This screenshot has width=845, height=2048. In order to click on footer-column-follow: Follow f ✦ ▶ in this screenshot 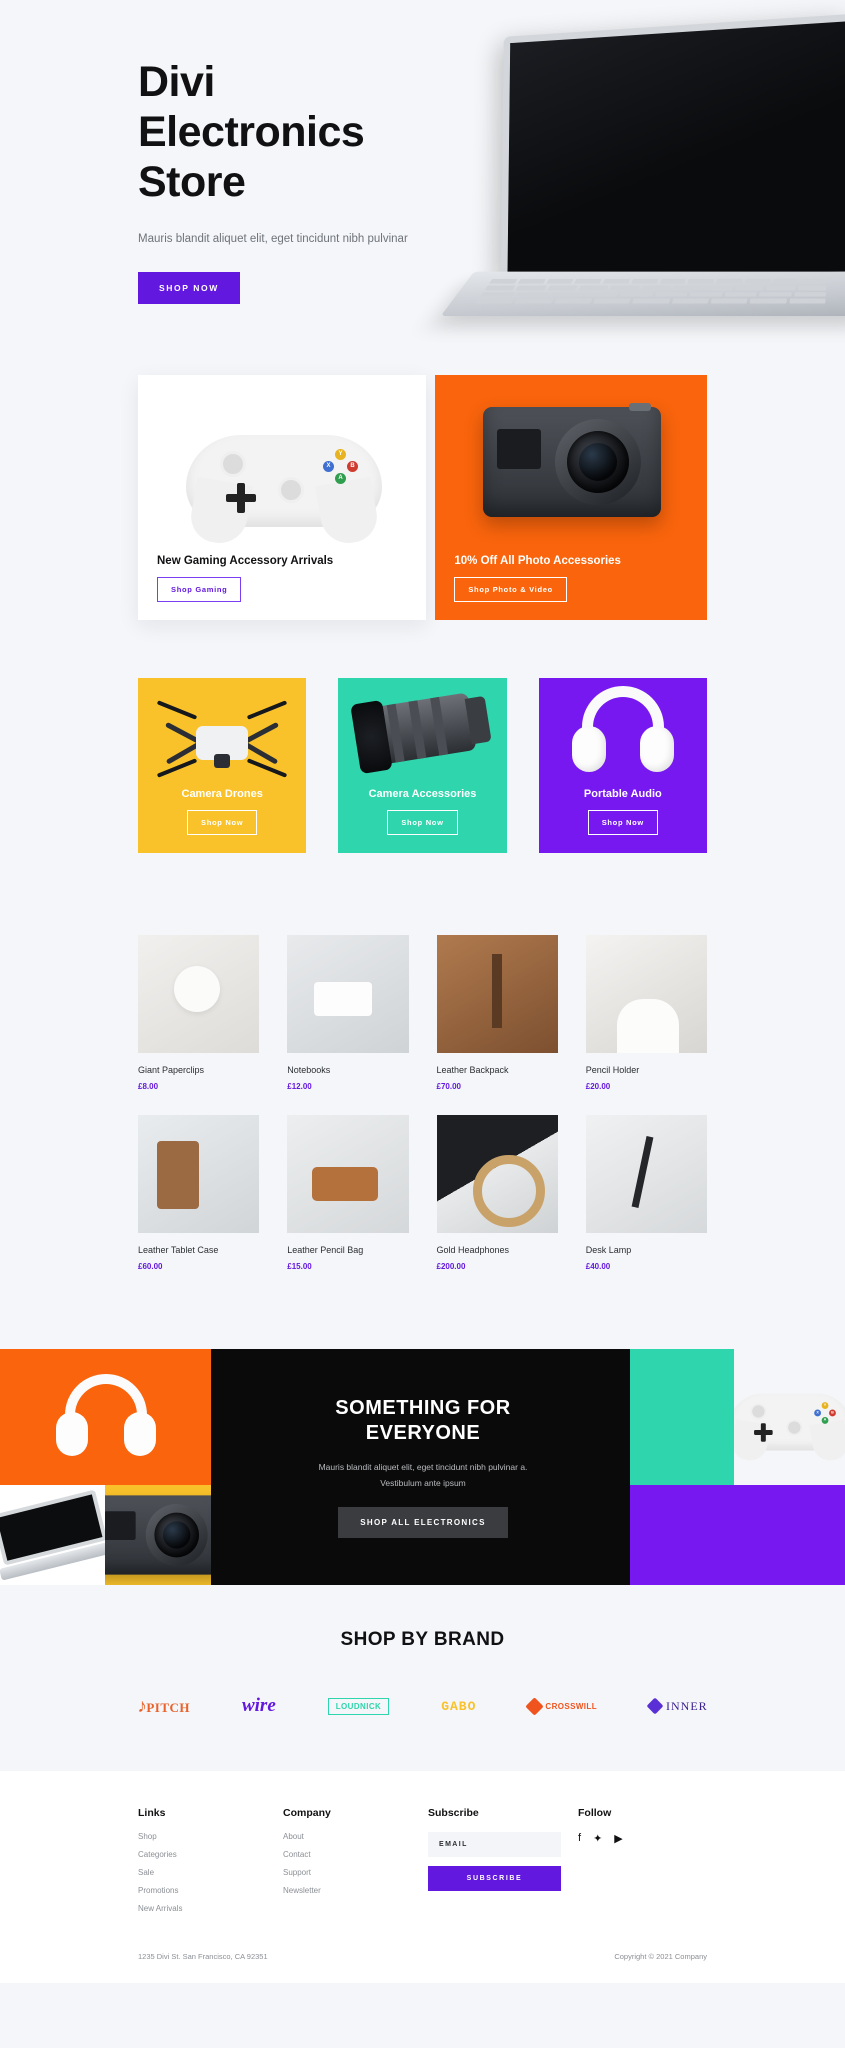, I will do `click(638, 1864)`.